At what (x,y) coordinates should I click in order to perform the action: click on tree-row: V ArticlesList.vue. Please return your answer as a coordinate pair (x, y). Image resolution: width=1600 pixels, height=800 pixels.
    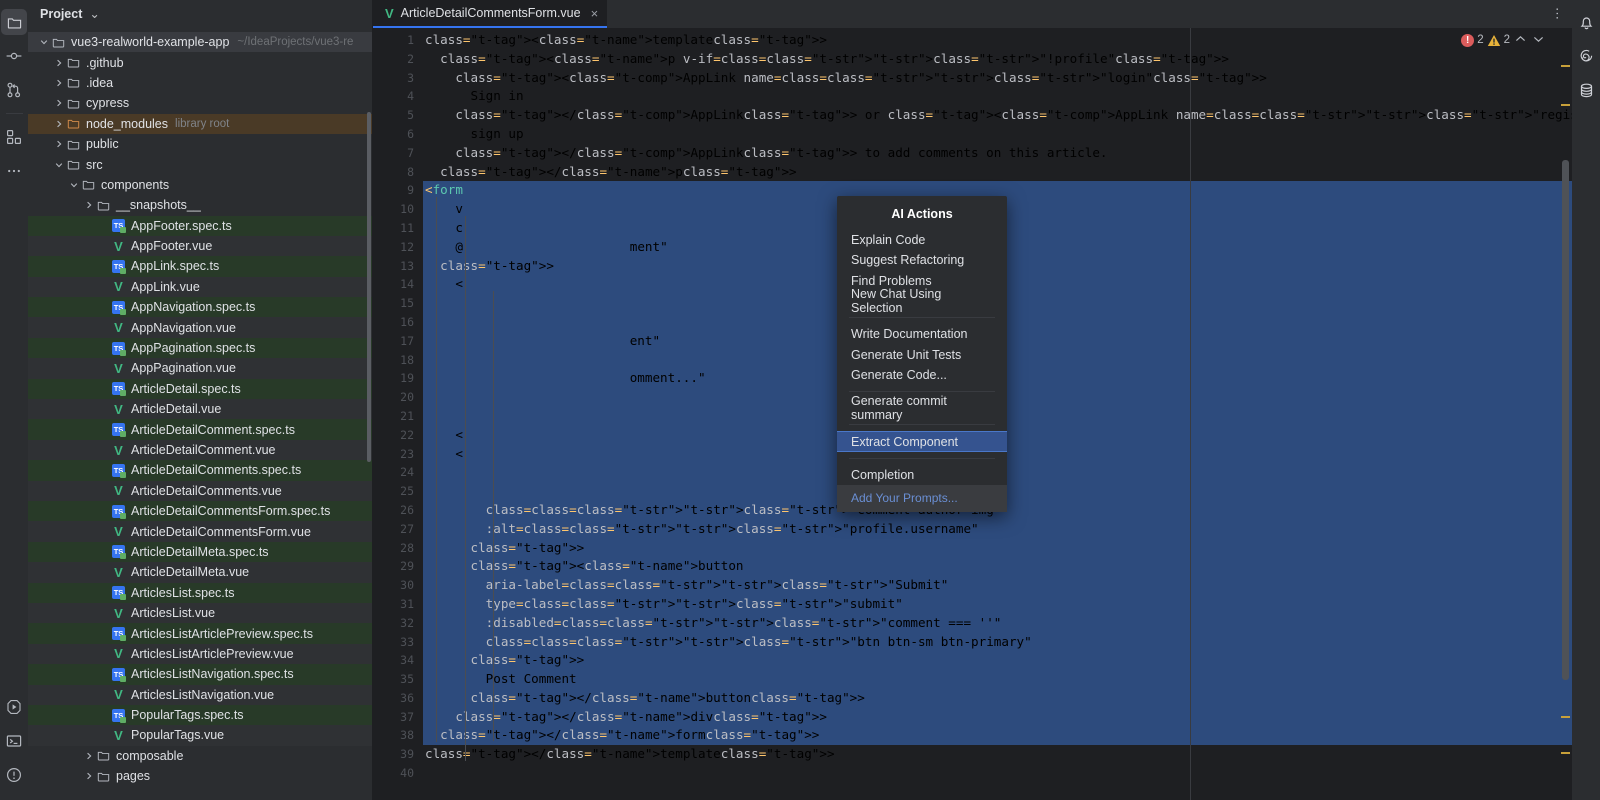
    Looking at the image, I should click on (200, 613).